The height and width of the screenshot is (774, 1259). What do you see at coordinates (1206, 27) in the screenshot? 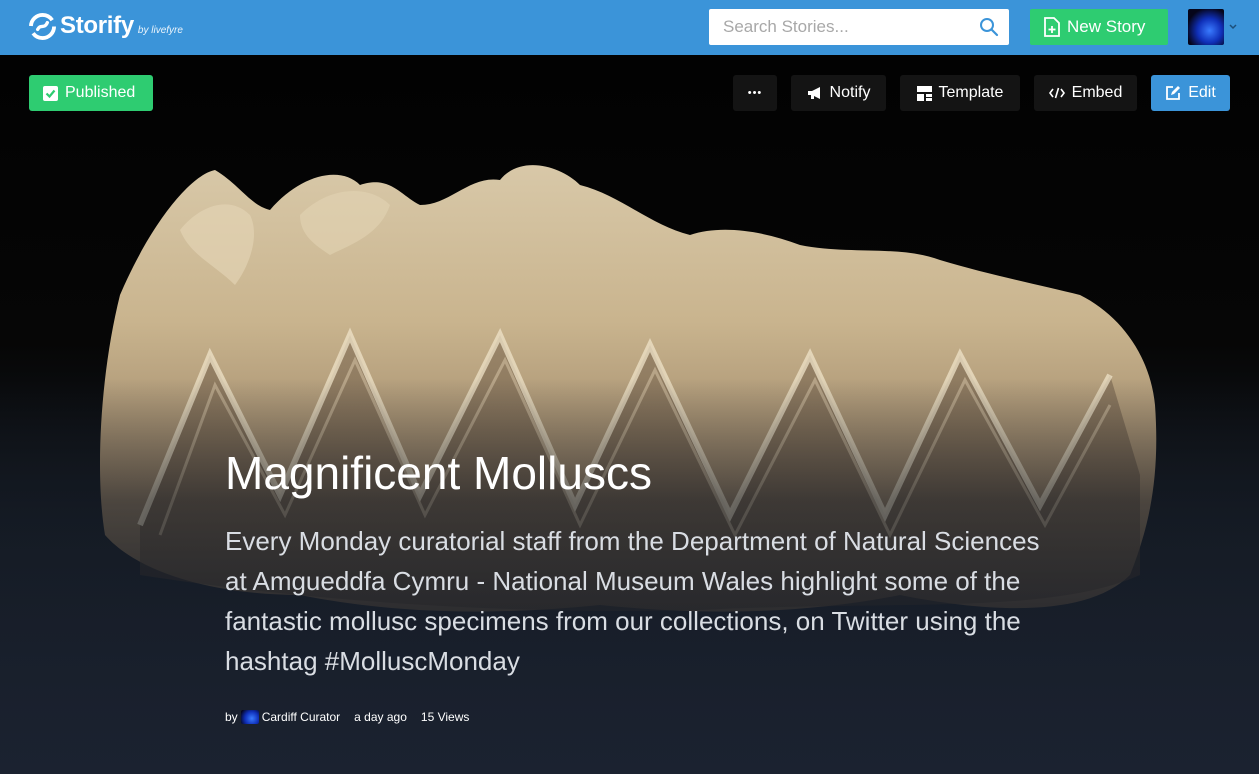
I see `user-avatar` at bounding box center [1206, 27].